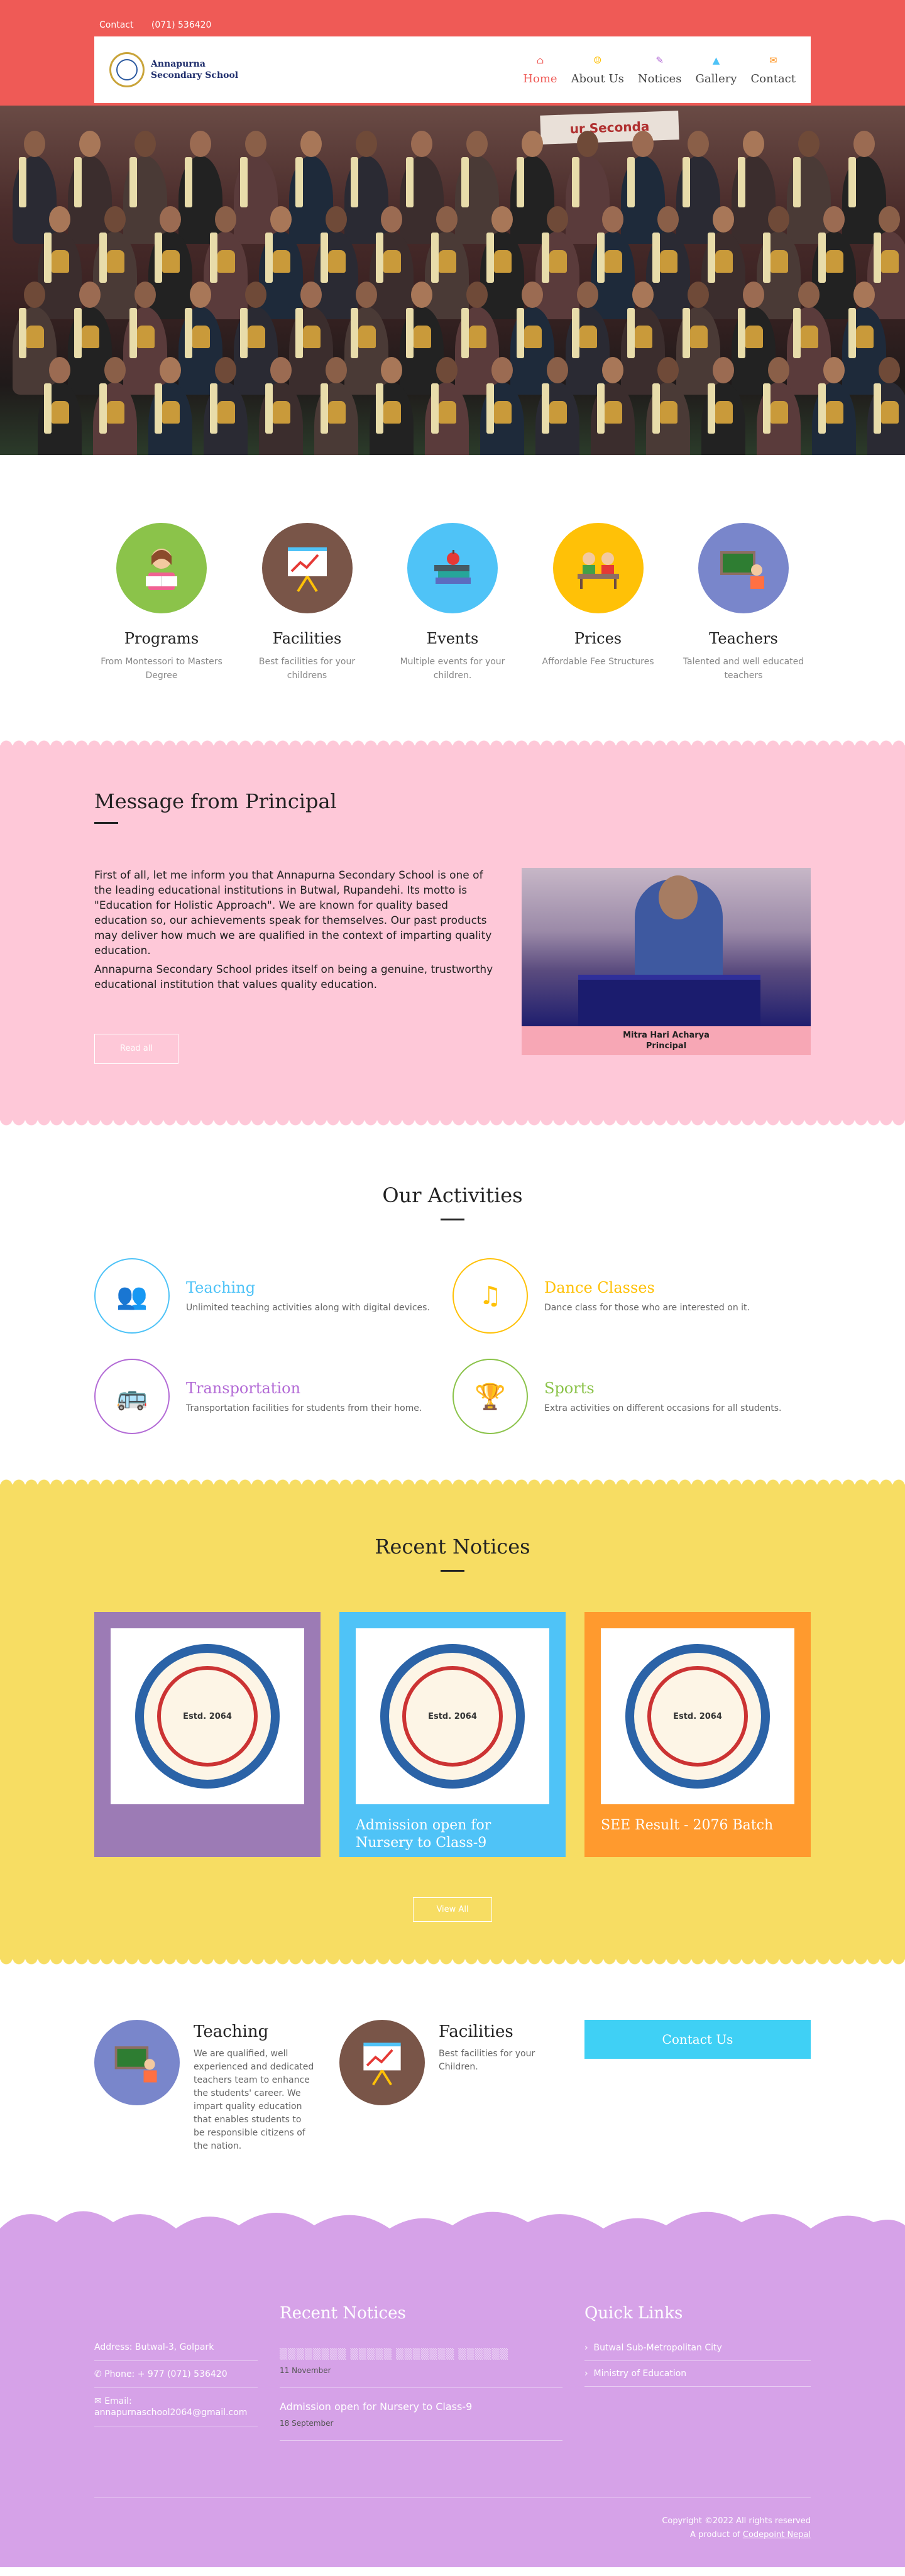 This screenshot has width=905, height=2576. What do you see at coordinates (743, 638) in the screenshot?
I see `feature-title: Teachers` at bounding box center [743, 638].